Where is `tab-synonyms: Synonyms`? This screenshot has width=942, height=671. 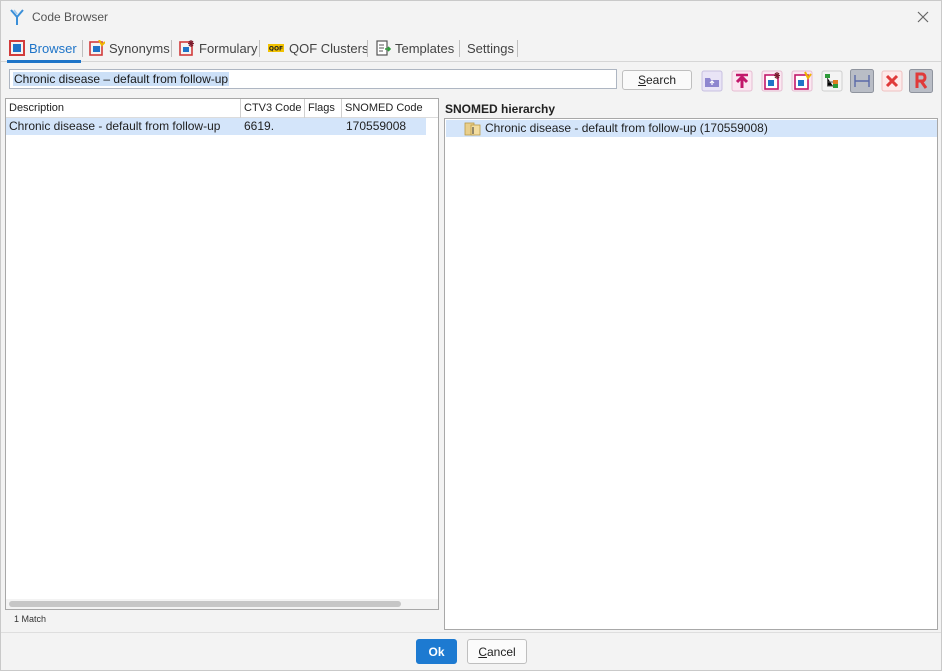
tab-synonyms: Synonyms is located at coordinates (127, 48).